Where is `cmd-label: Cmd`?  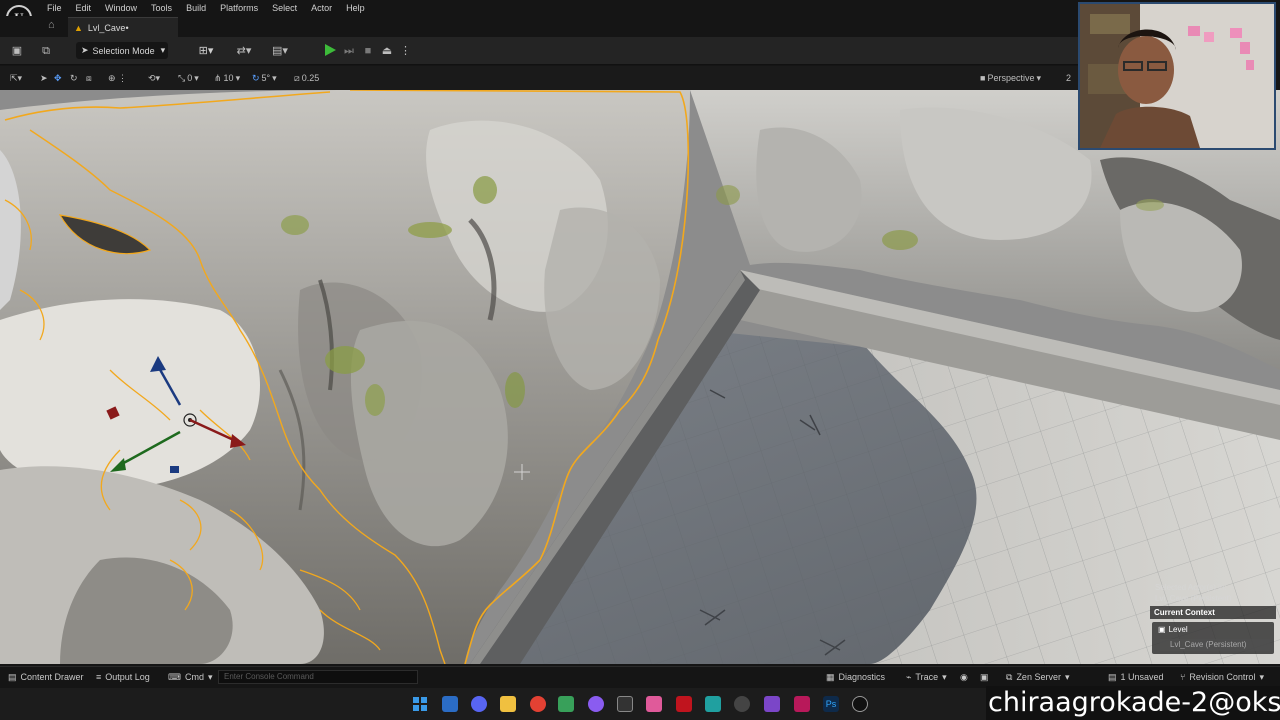
cmd-label: Cmd is located at coordinates (195, 677).